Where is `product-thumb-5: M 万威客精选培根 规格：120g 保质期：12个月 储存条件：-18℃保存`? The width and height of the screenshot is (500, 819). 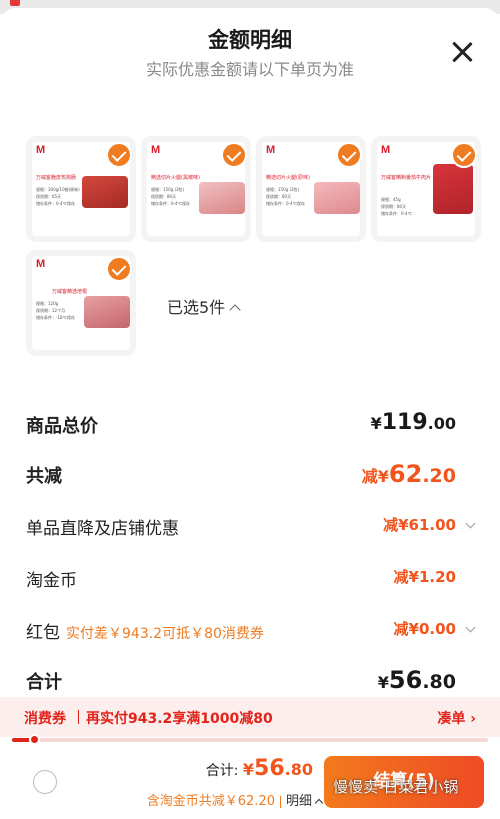
product-thumb-5: M 万威客精选培根 规格：120g 保质期：12个月 储存条件：-18℃保存 is located at coordinates (81, 303).